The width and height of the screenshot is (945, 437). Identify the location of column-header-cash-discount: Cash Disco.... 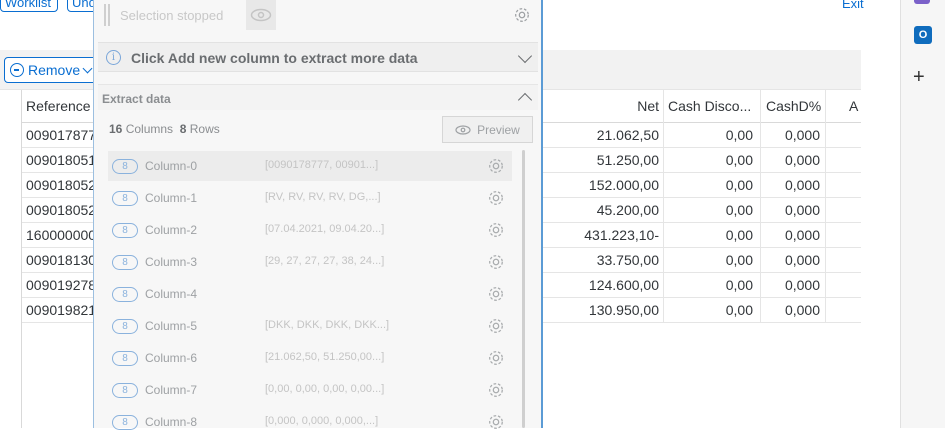
(710, 106).